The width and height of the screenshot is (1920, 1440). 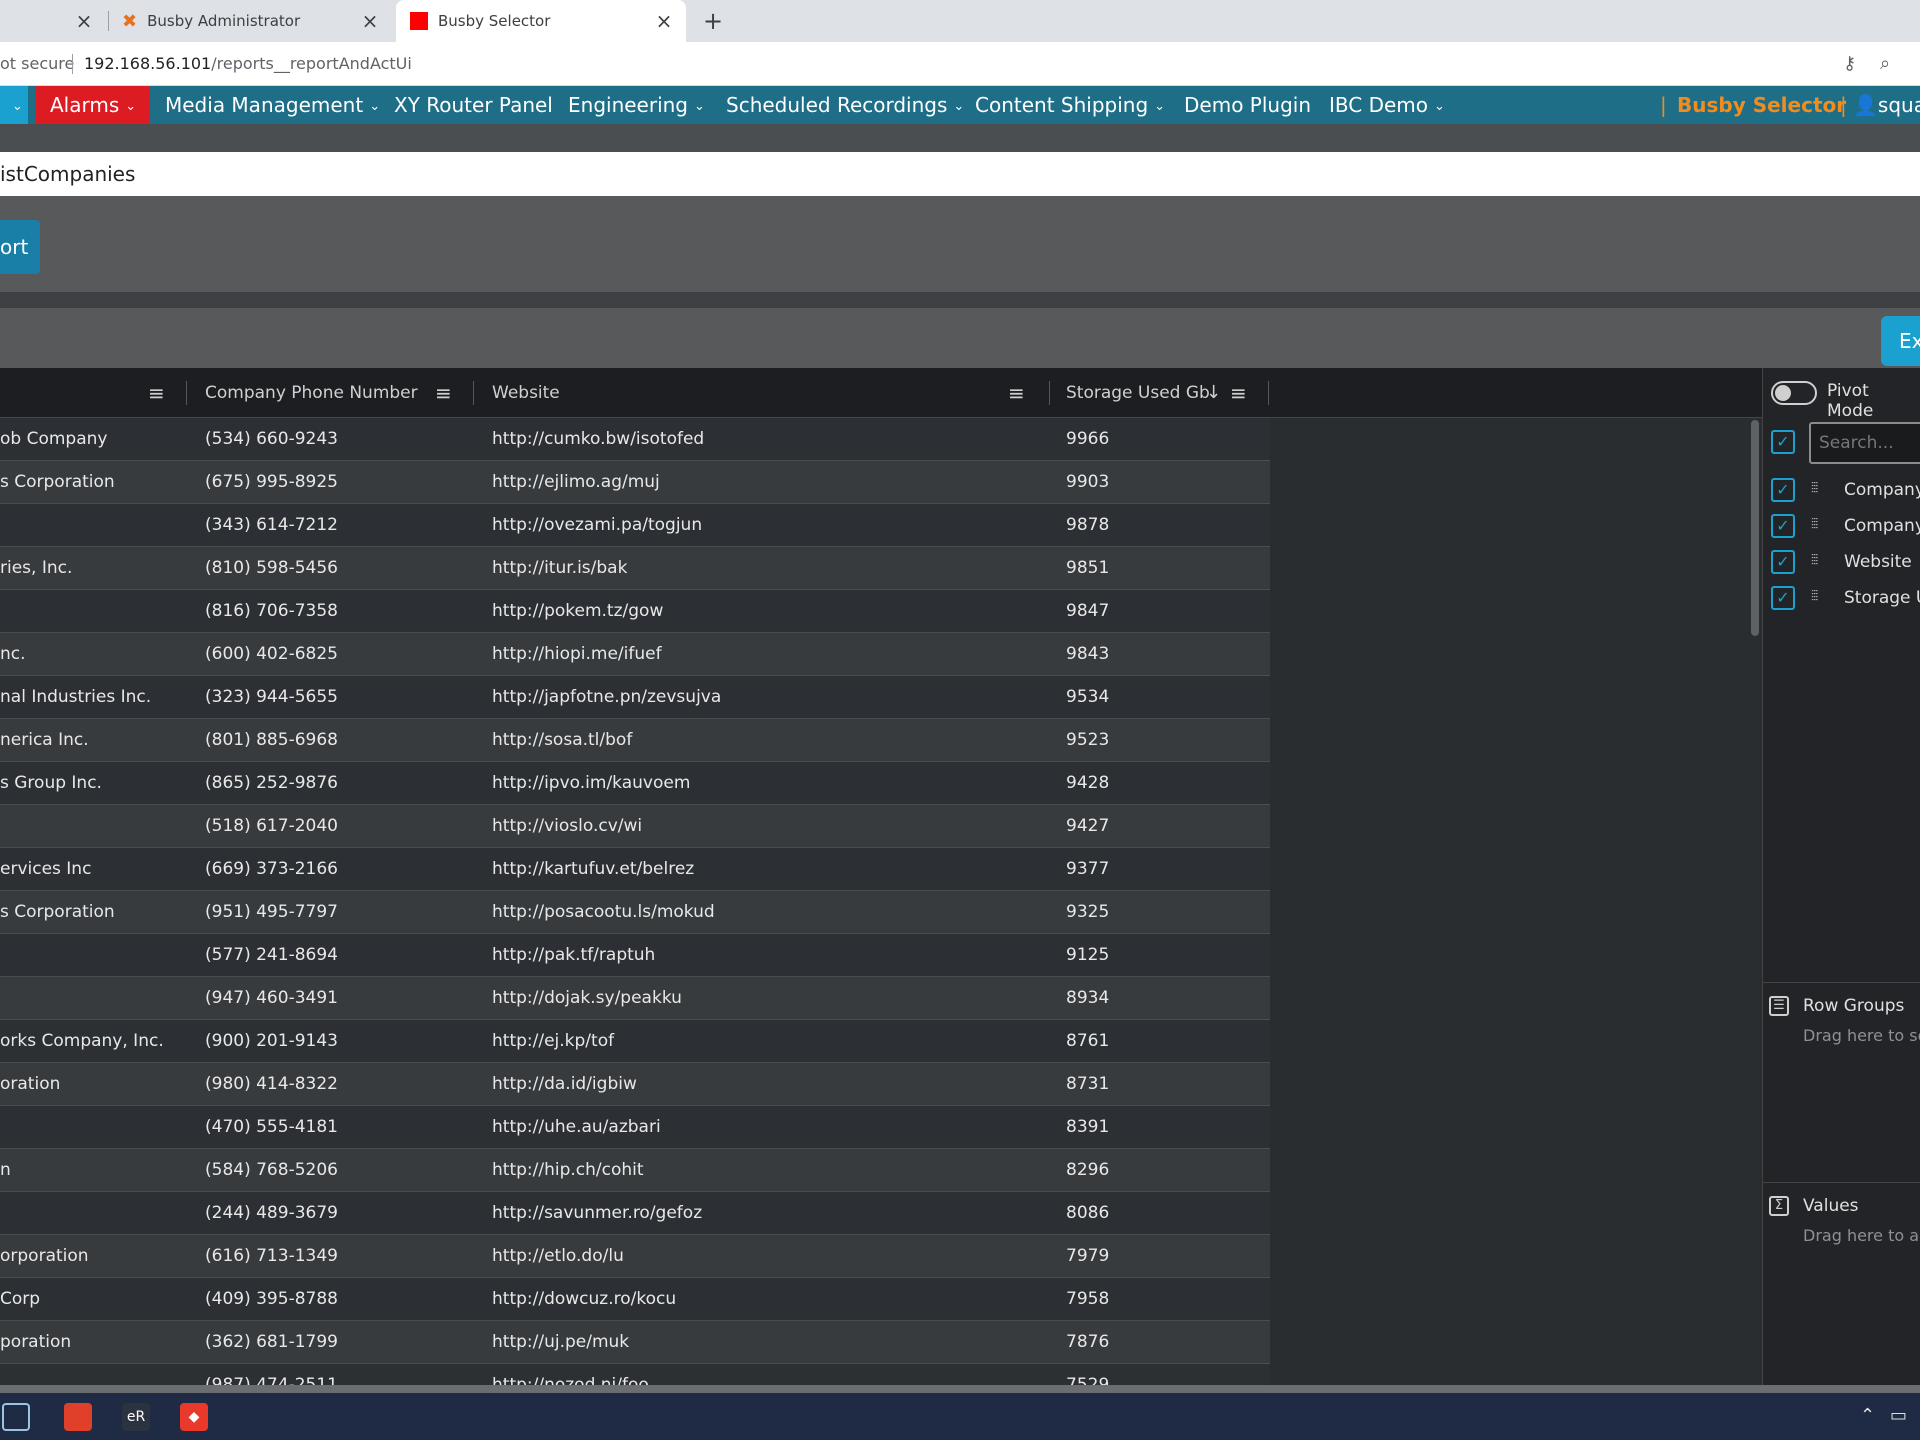 What do you see at coordinates (1841, 527) in the screenshot?
I see `column-item-company-phone: ✓ ⦙⦙⦙ Company` at bounding box center [1841, 527].